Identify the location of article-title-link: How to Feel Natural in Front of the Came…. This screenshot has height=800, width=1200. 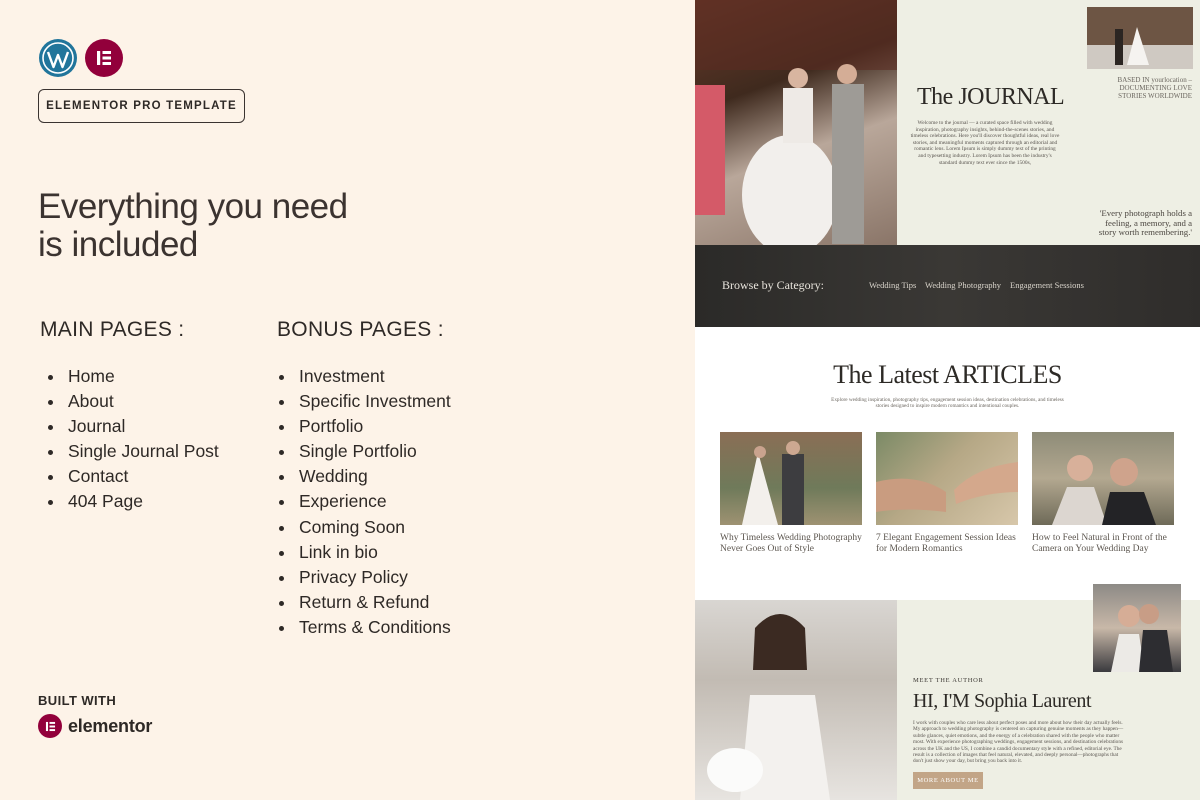
(1107, 544).